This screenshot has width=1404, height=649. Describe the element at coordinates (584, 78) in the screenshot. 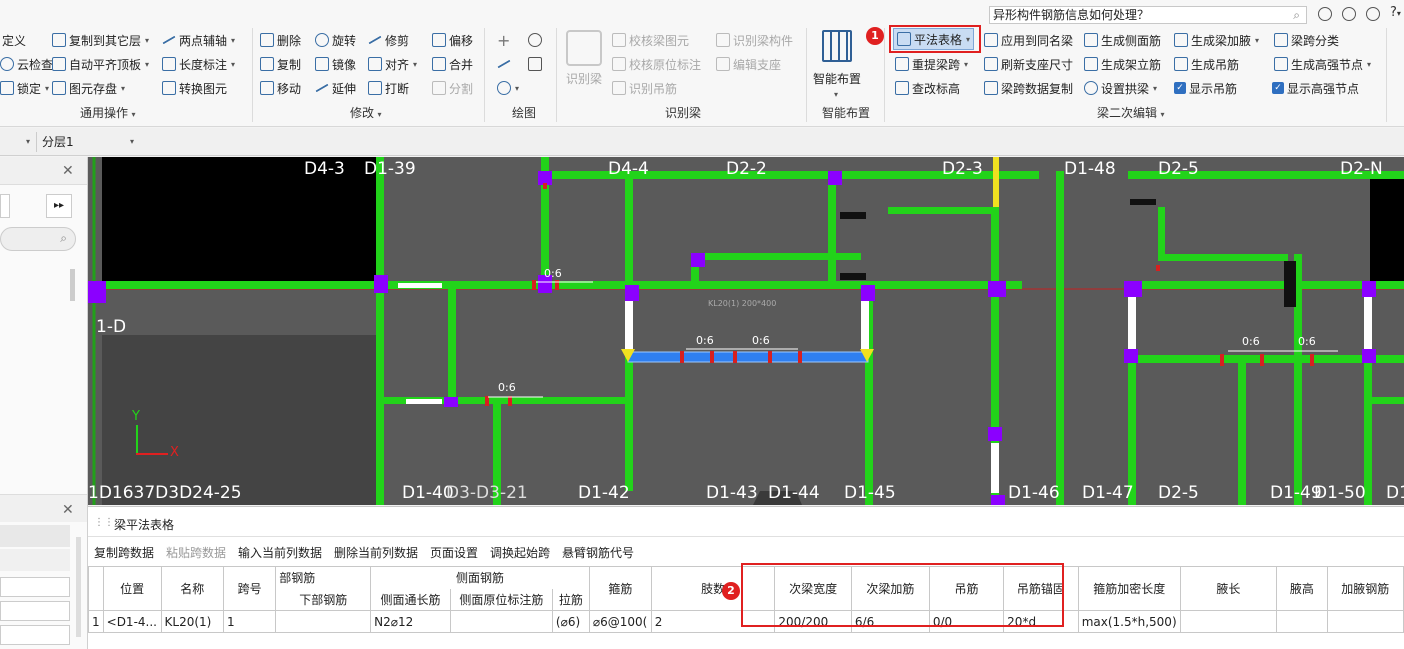

I see `recognize-beam-button: 识别梁` at that location.